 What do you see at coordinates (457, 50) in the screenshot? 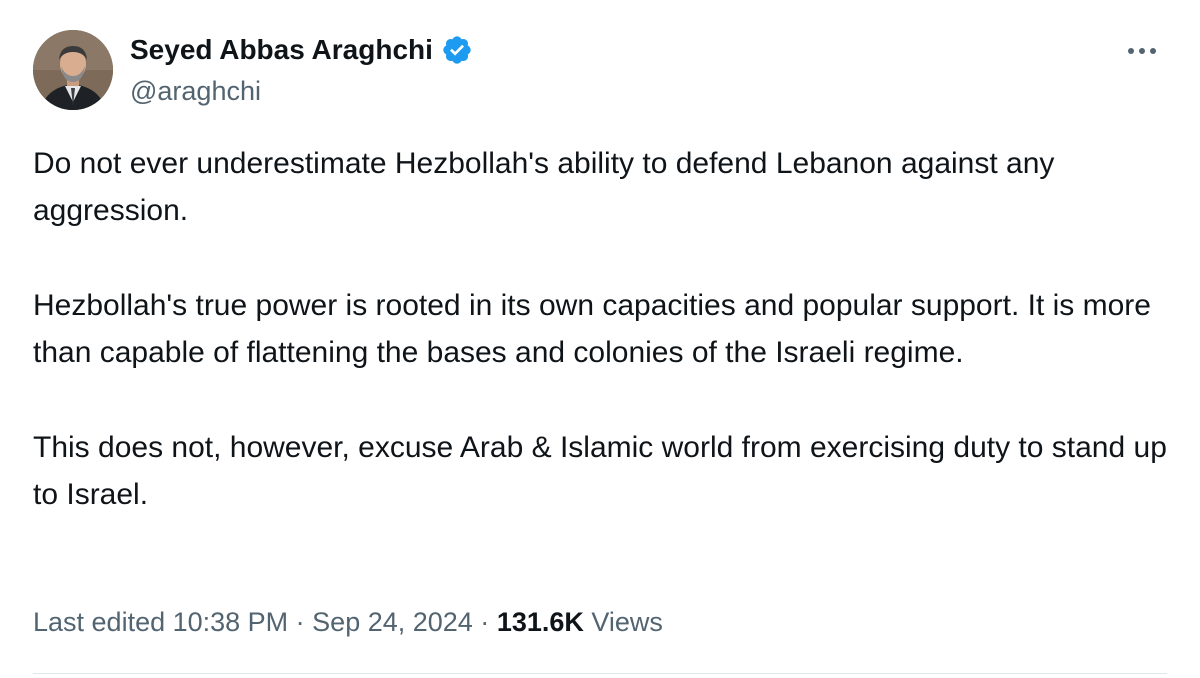
I see `verified-badge-icon` at bounding box center [457, 50].